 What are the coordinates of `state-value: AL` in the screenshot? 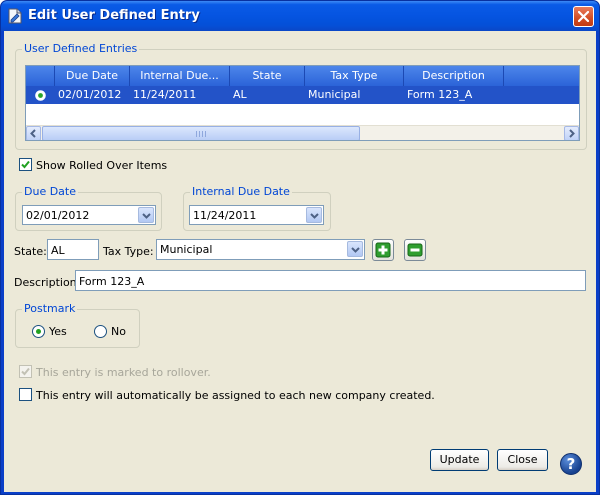 It's located at (58, 250).